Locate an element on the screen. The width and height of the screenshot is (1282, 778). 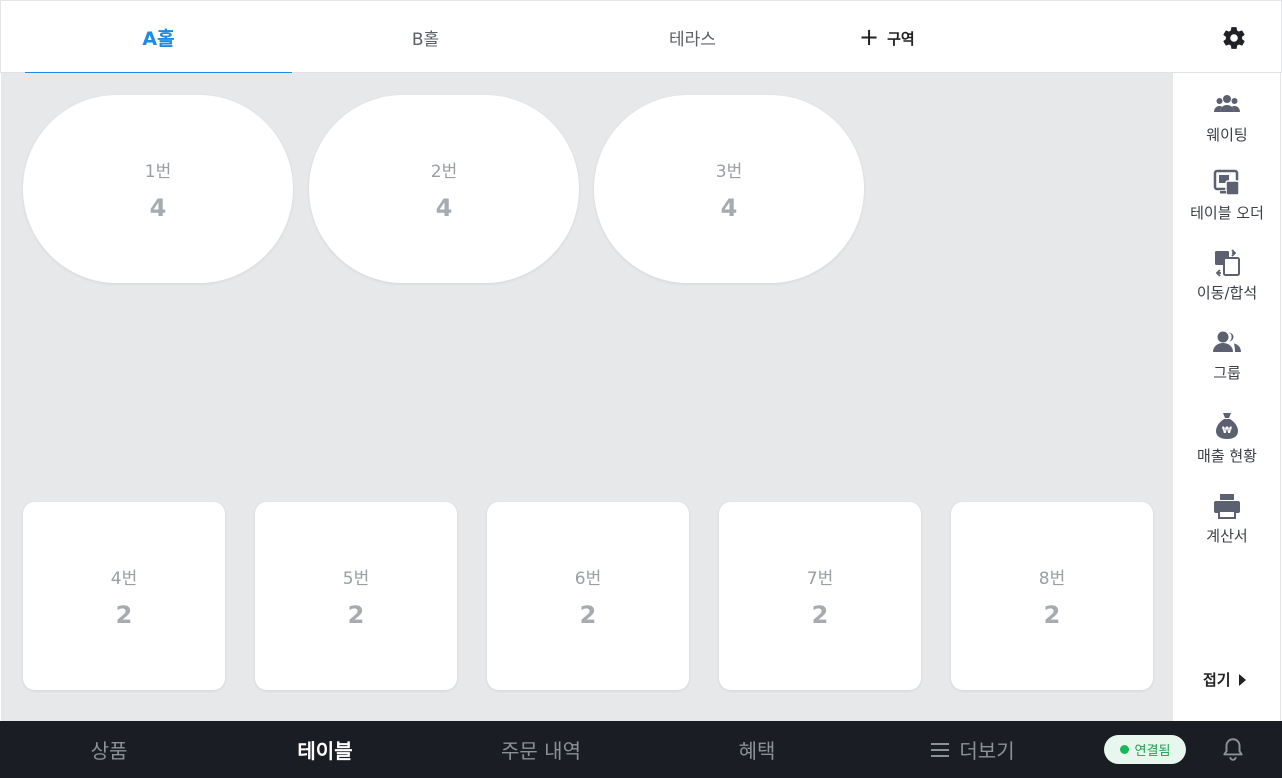
group-icon is located at coordinates (1227, 341).